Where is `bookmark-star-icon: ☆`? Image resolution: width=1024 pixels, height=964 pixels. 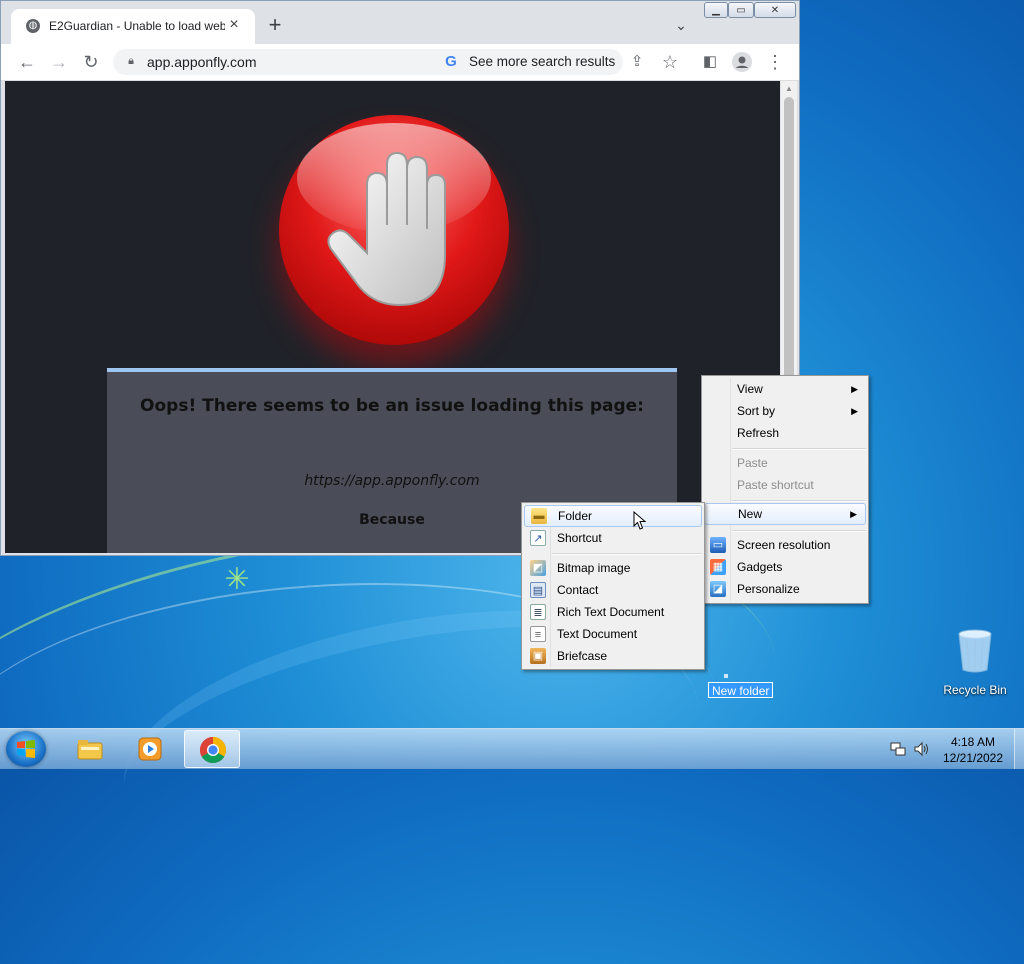 bookmark-star-icon: ☆ is located at coordinates (670, 62).